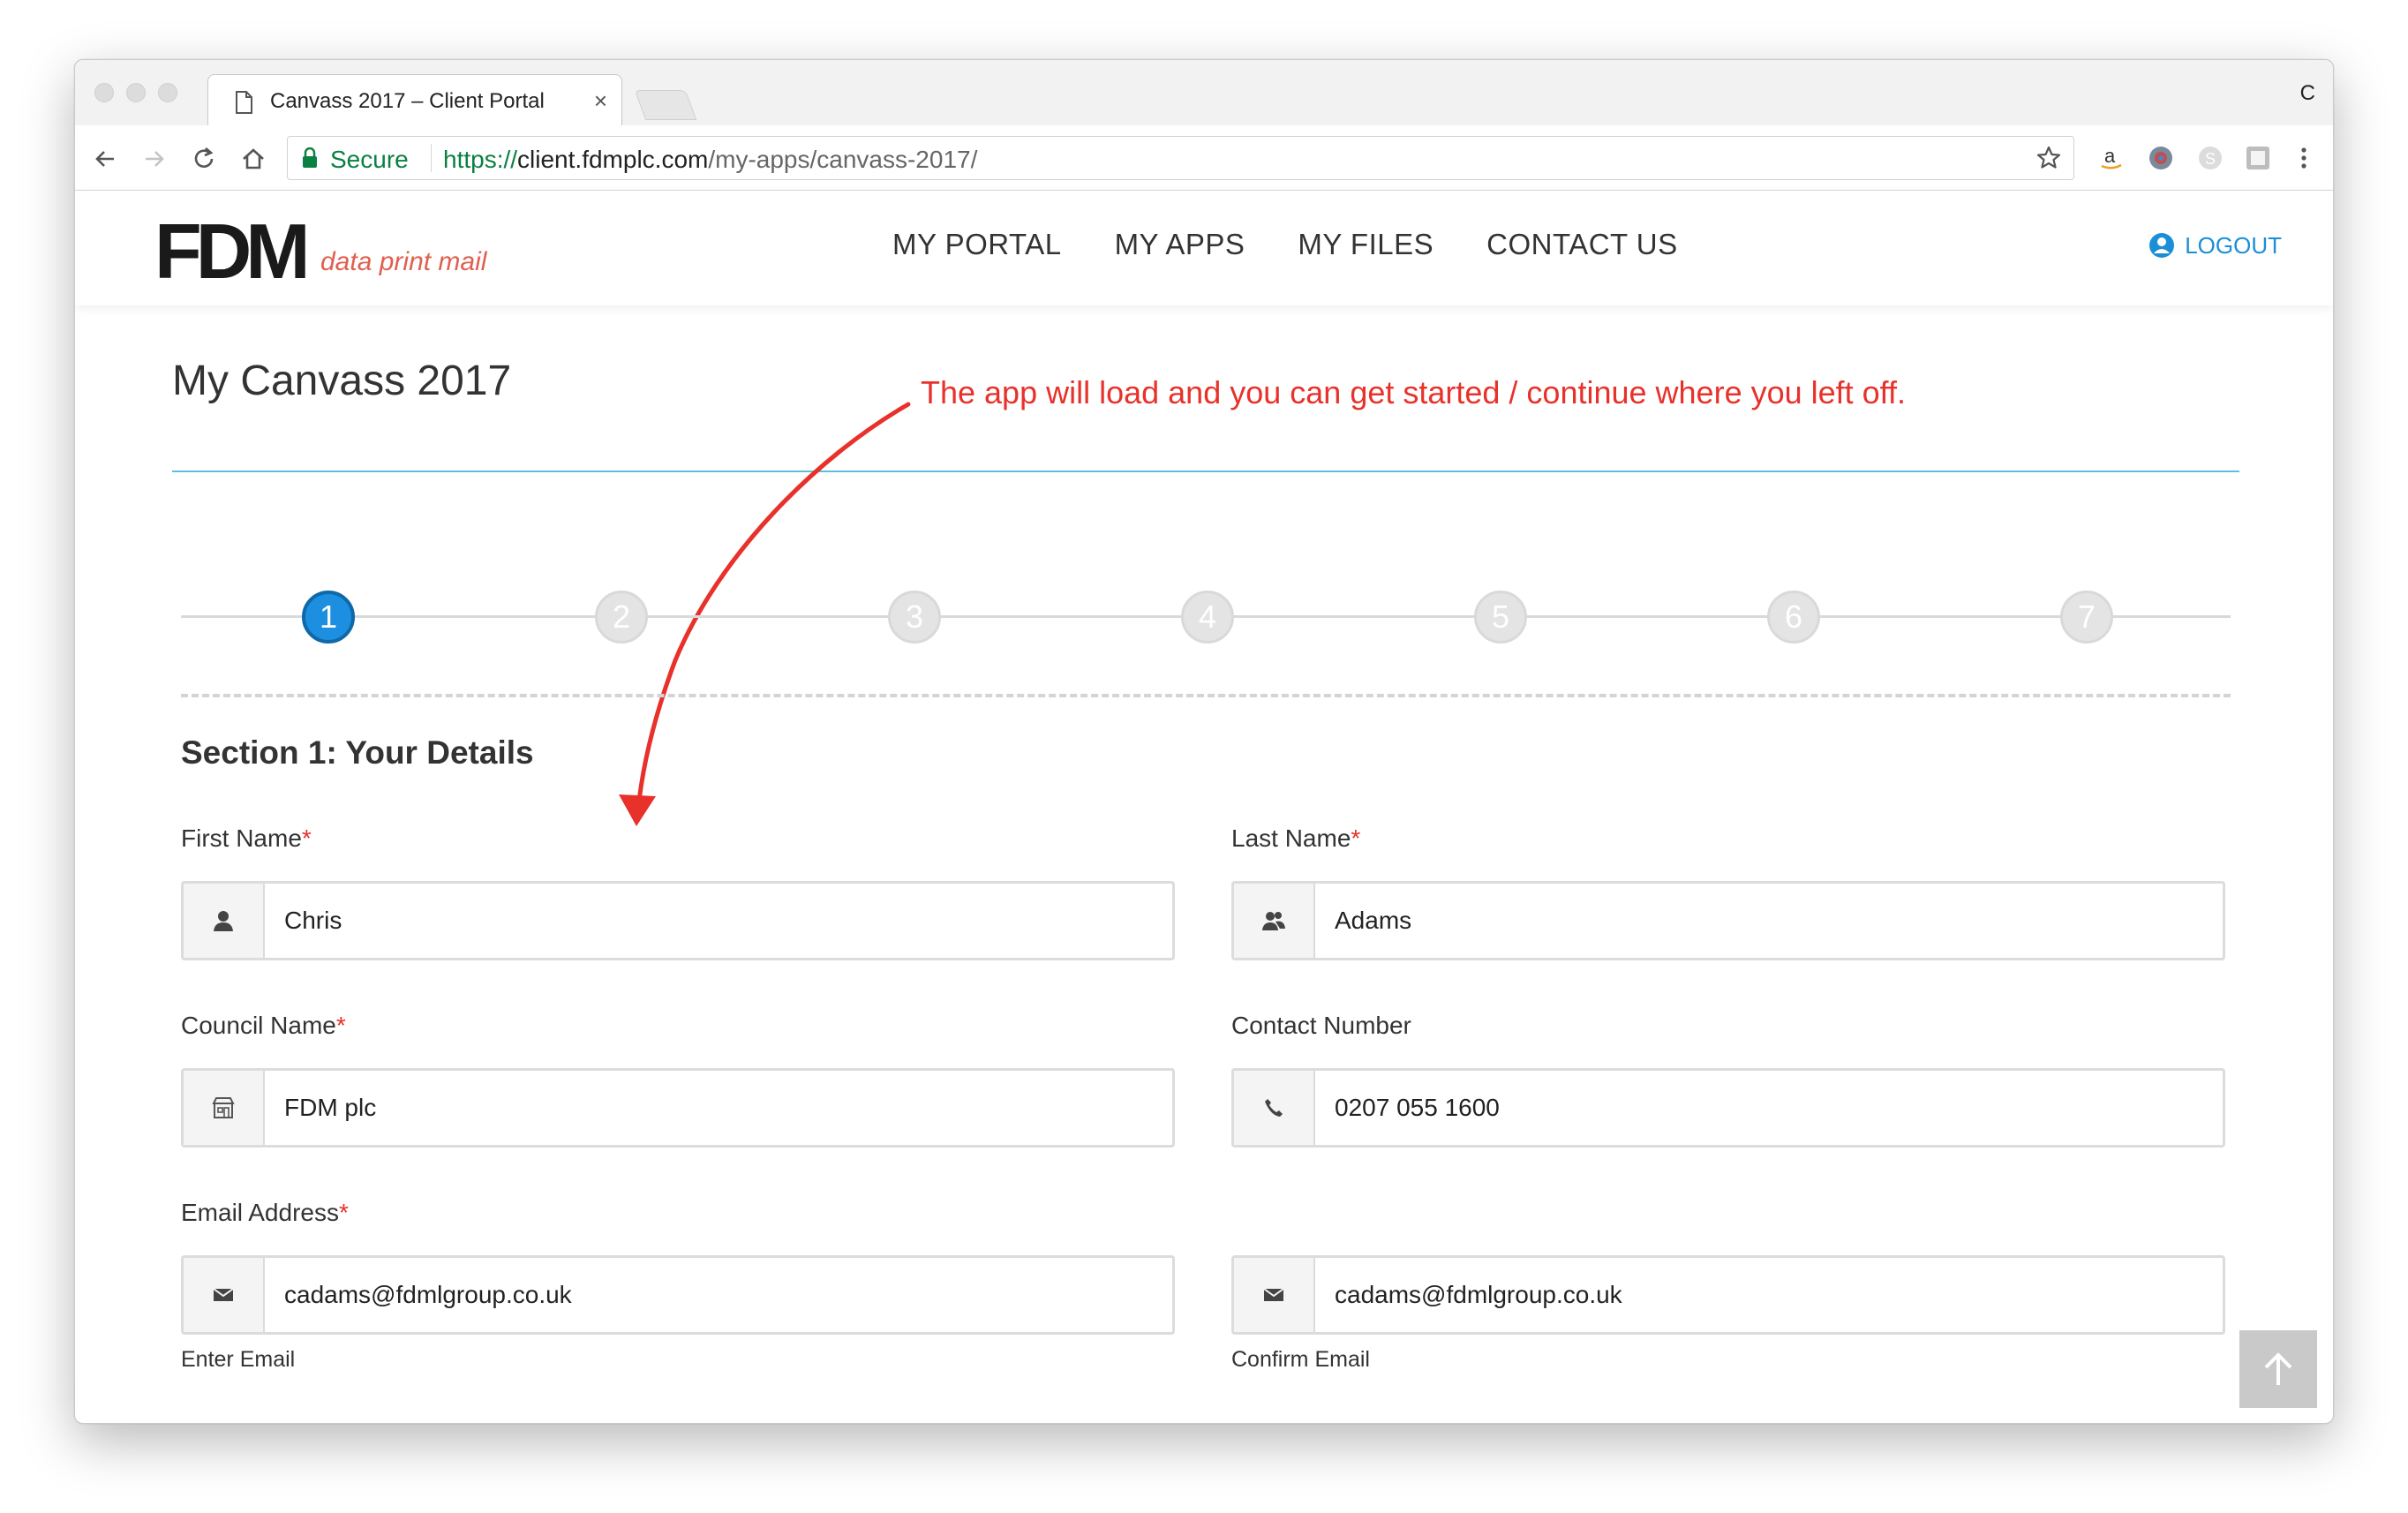 Image resolution: width=2408 pixels, height=1513 pixels. I want to click on arrow-up-icon, so click(2278, 1369).